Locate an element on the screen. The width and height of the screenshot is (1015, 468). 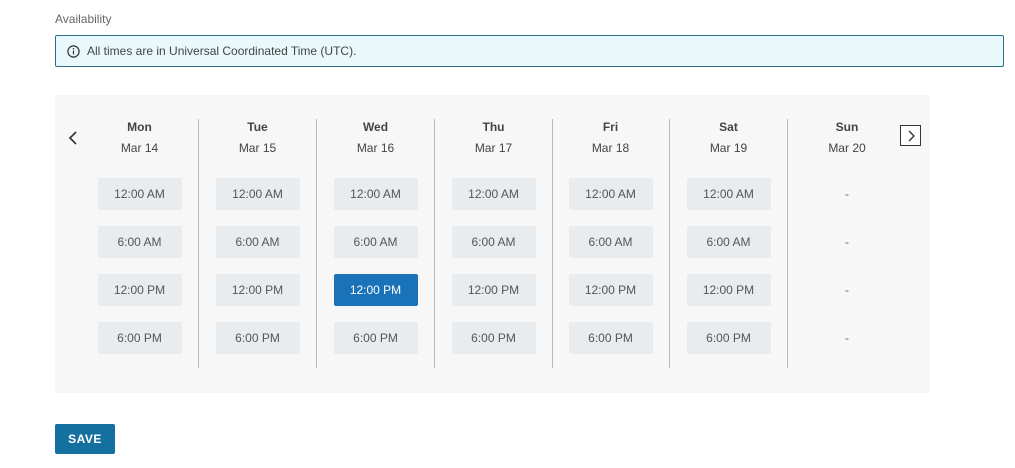
next-week-button is located at coordinates (910, 135).